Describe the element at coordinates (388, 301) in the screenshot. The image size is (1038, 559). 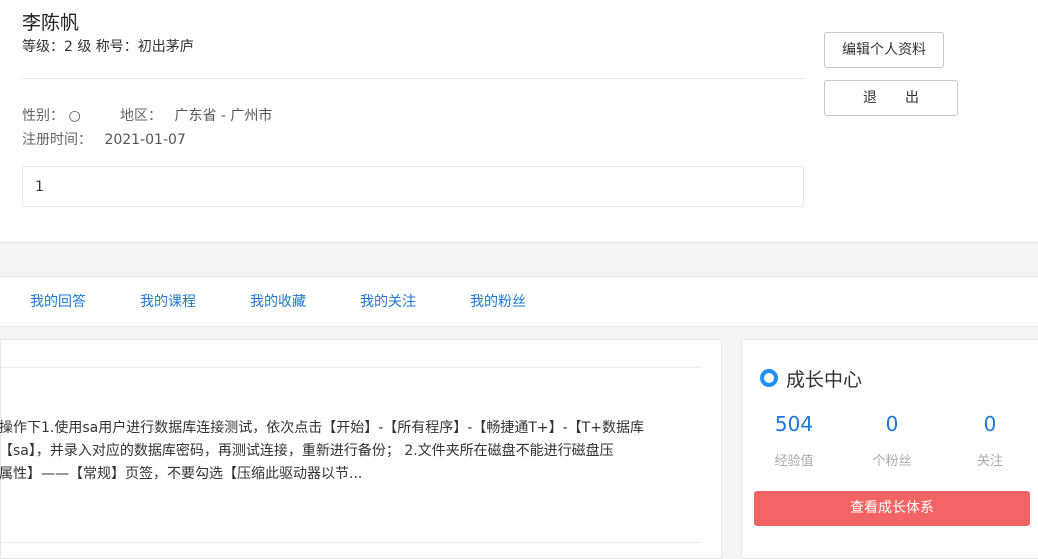
I see `tab-my-follows: 我的关注` at that location.